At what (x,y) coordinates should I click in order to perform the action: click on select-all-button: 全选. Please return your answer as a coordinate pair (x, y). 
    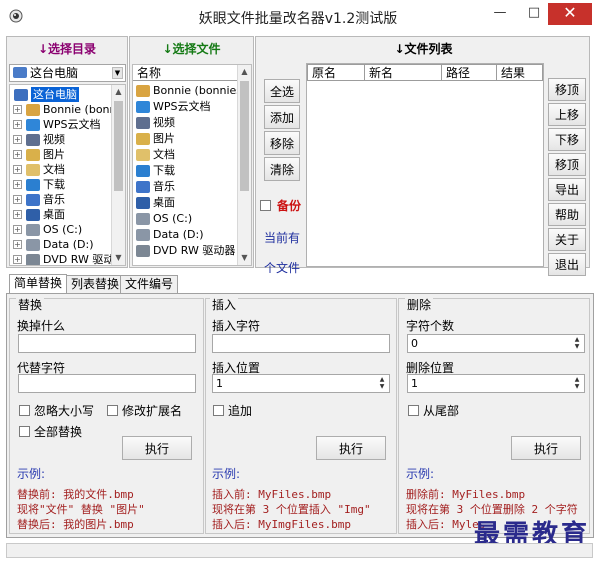
    Looking at the image, I should click on (282, 91).